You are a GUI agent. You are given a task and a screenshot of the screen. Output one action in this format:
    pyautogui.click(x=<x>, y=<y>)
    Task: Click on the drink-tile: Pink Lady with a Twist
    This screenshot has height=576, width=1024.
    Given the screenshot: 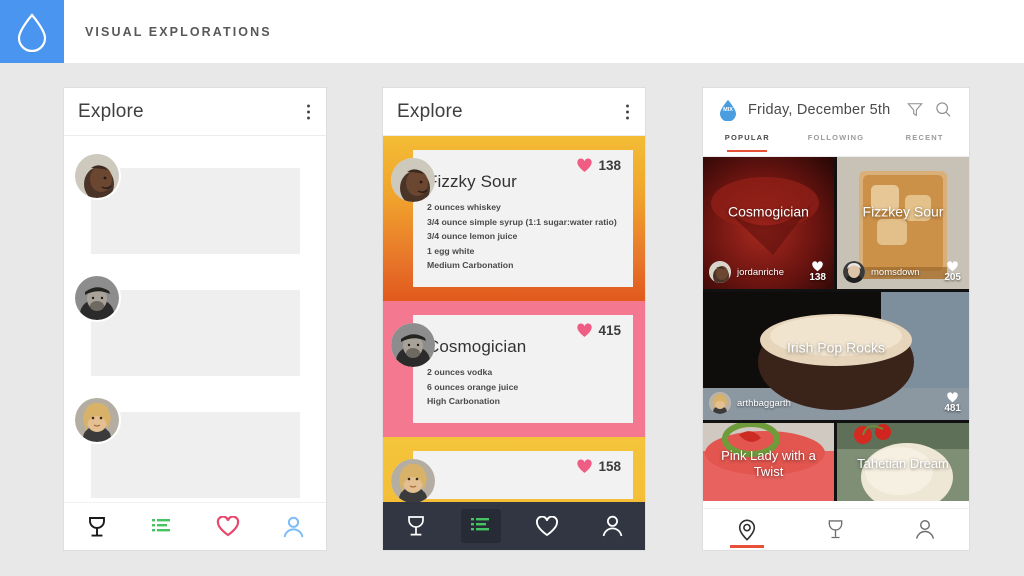 What is the action you would take?
    pyautogui.click(x=768, y=462)
    